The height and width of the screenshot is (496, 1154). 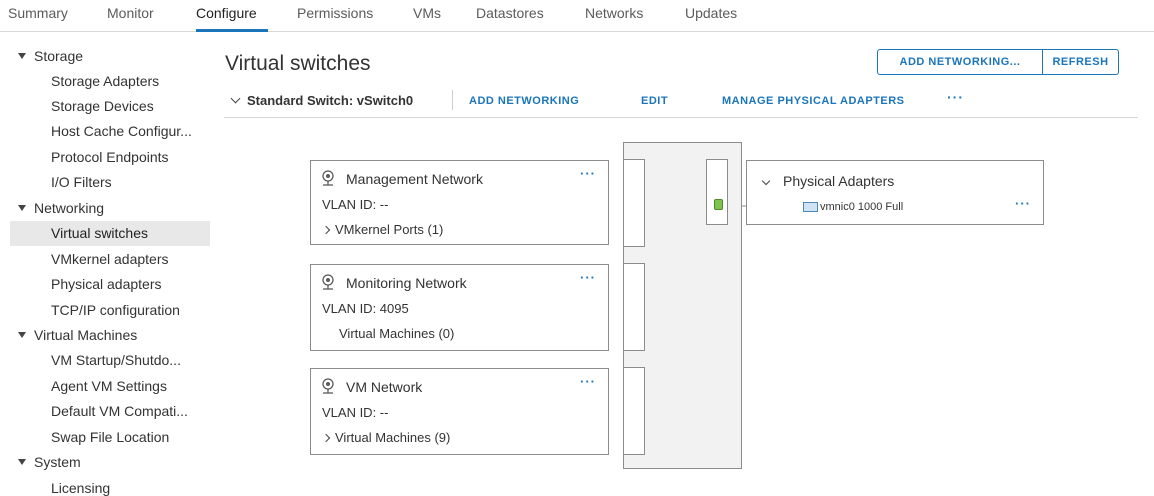 I want to click on sidebar-group-label: Storage, so click(x=59, y=56).